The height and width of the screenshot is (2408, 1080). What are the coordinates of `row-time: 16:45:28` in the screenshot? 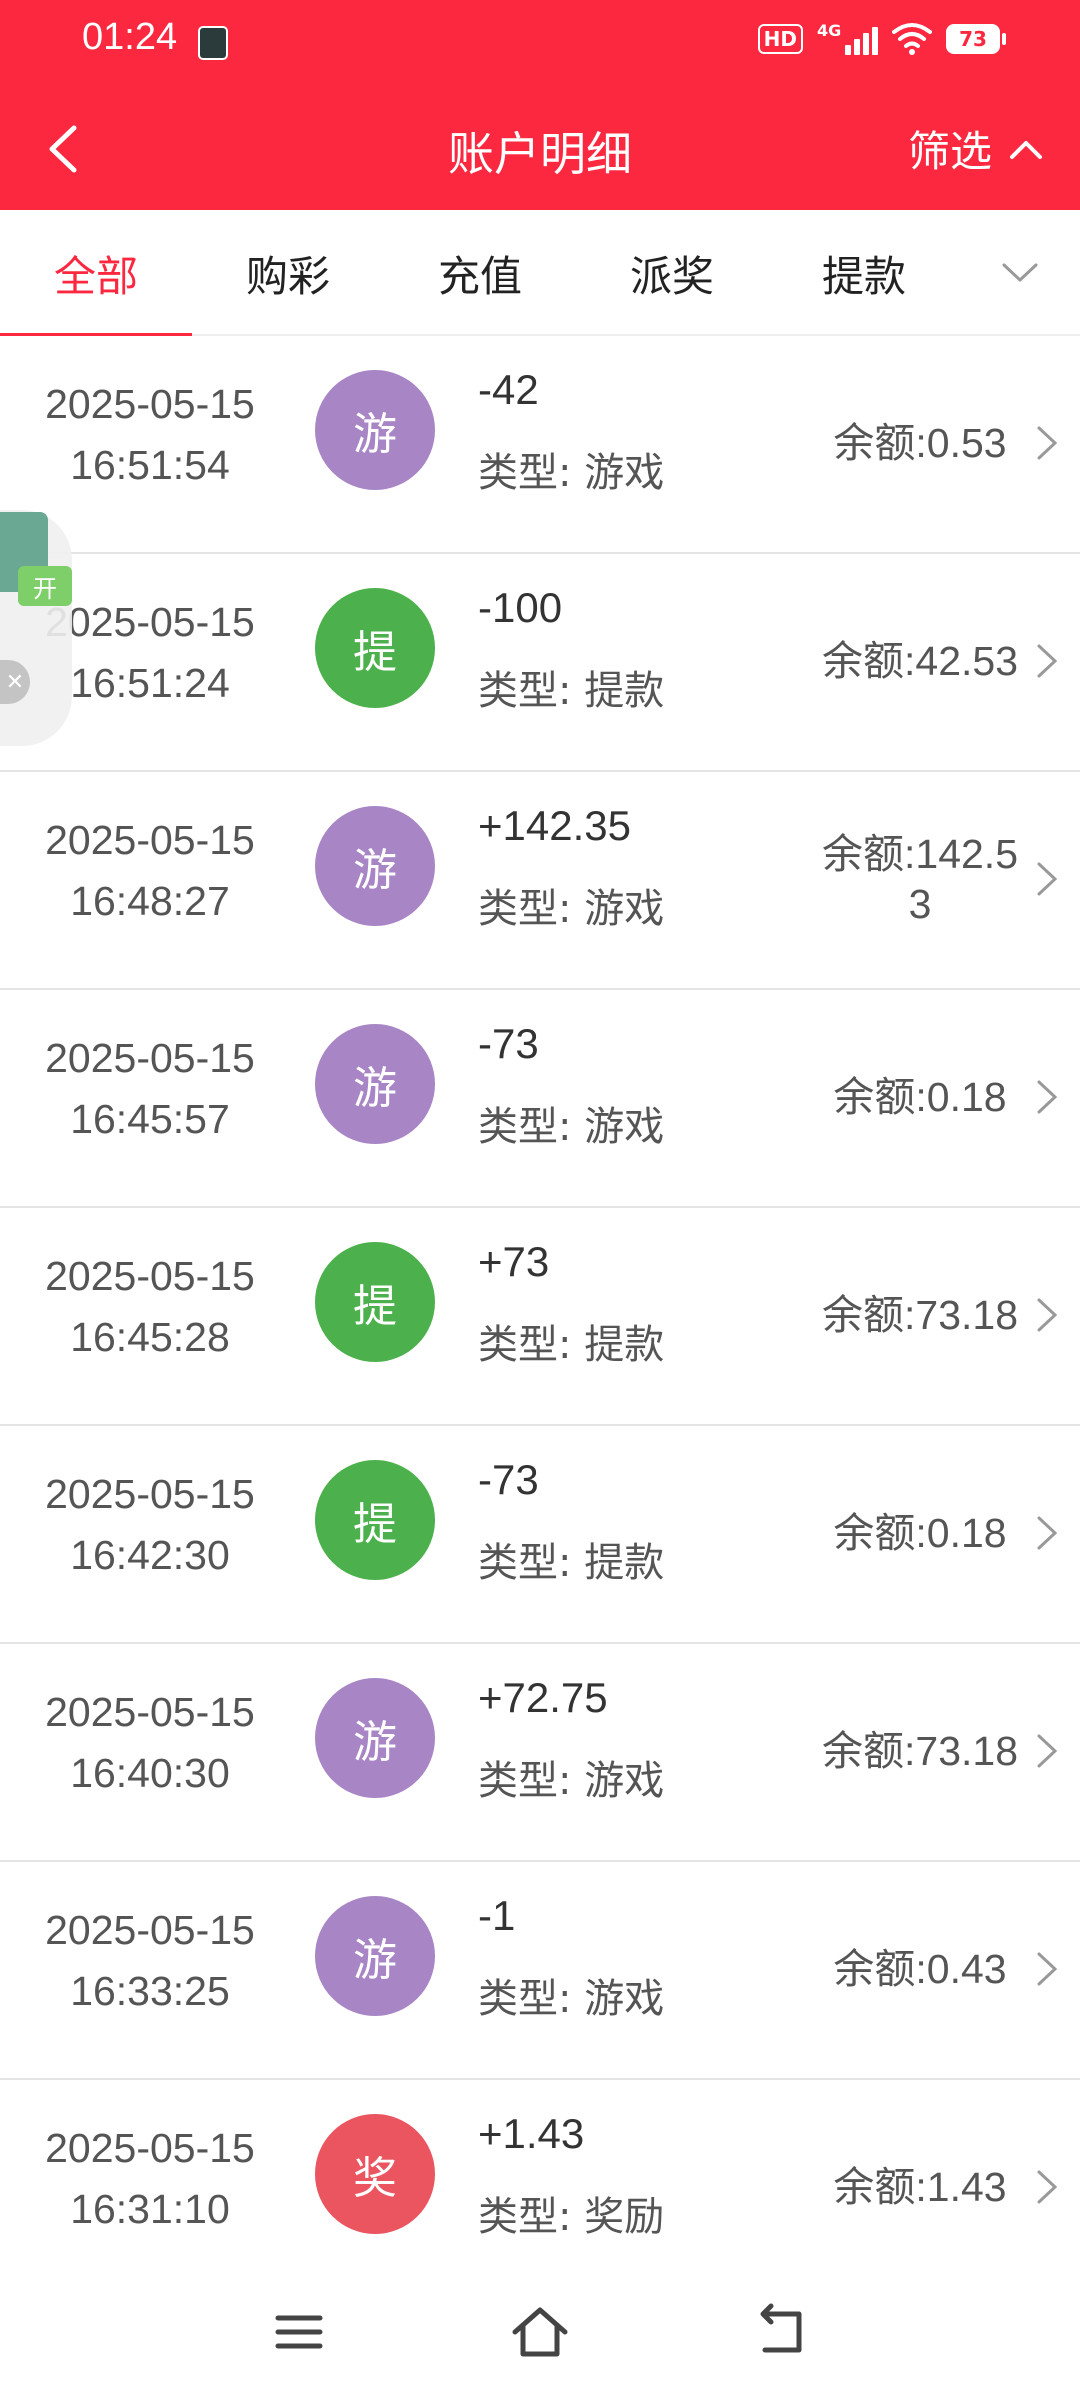 It's located at (150, 1337).